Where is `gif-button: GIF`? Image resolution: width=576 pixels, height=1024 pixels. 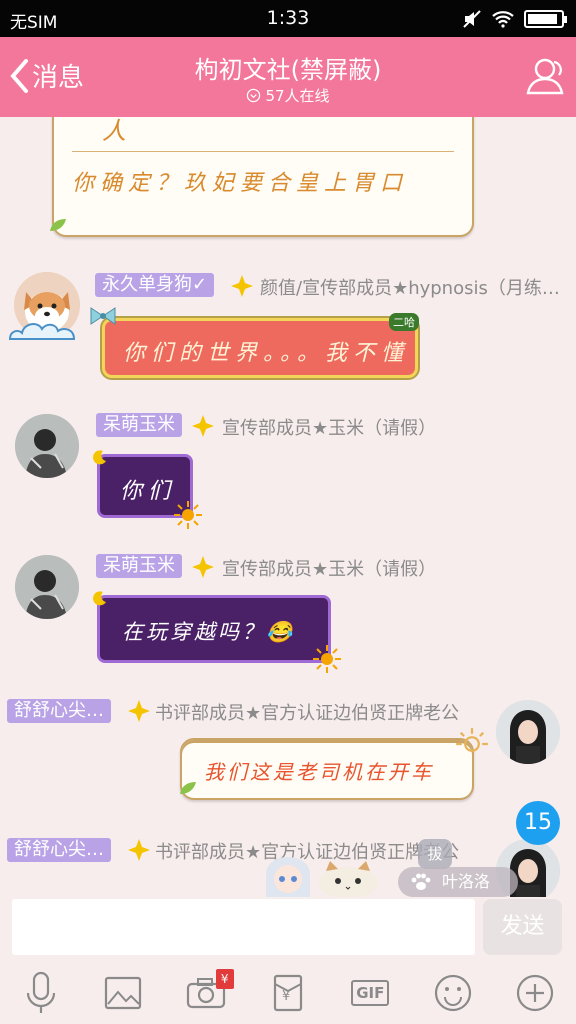
gif-button: GIF is located at coordinates (370, 993).